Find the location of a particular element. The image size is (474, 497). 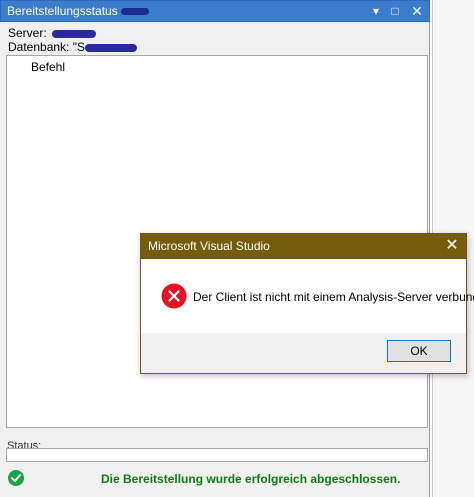

minimize-button: ▾ is located at coordinates (376, 11).